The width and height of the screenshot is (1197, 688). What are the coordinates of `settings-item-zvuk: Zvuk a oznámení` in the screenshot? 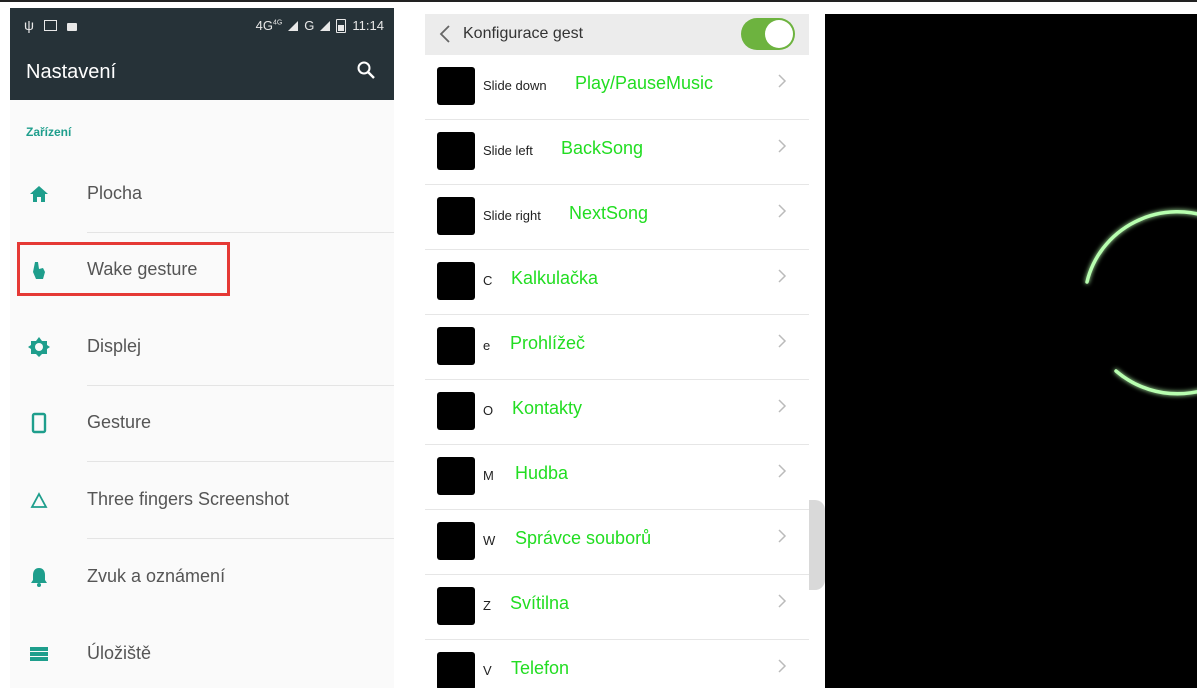 It's located at (202, 578).